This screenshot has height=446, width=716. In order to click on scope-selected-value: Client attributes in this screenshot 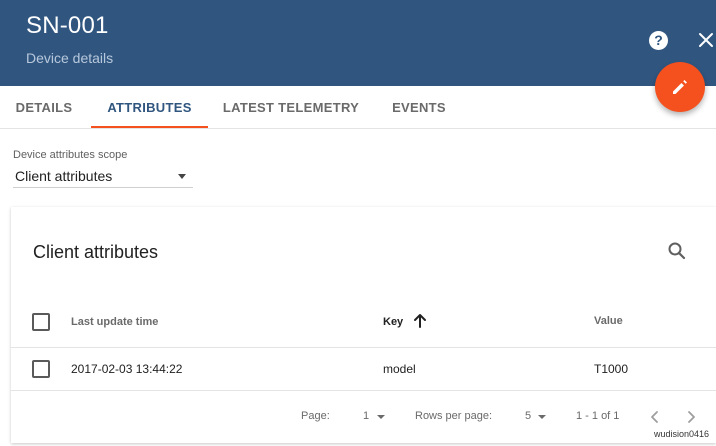, I will do `click(64, 176)`.